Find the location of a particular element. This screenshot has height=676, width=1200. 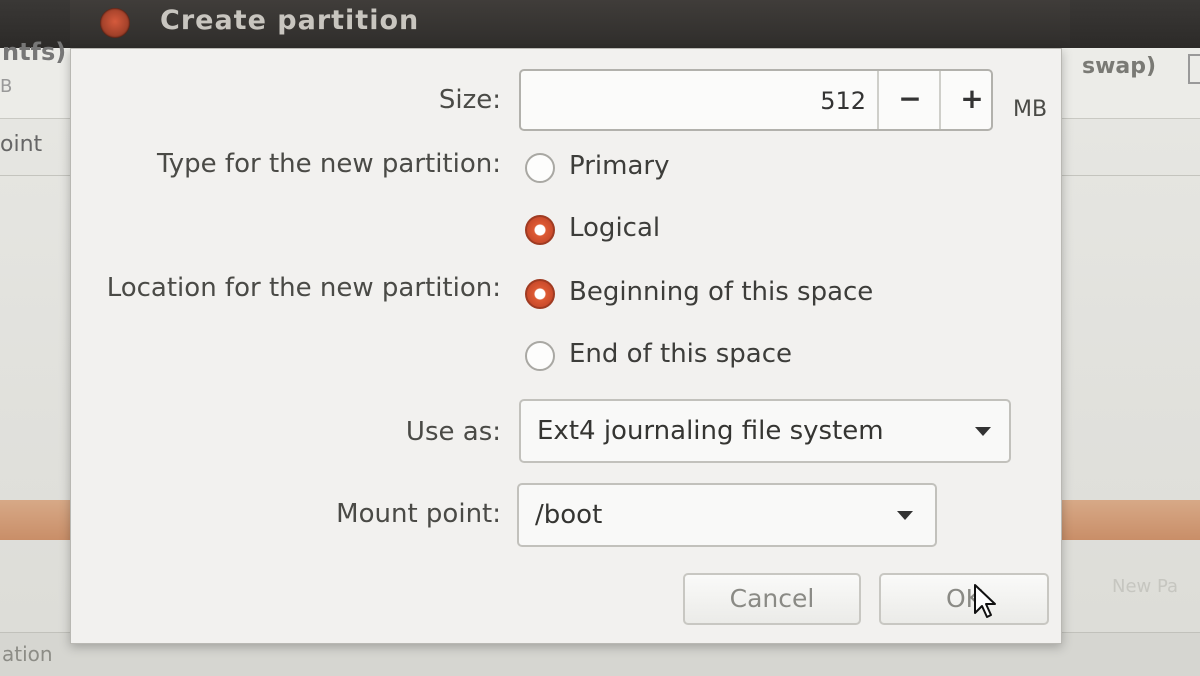

column-header-mount-point: oint is located at coordinates (21, 144).